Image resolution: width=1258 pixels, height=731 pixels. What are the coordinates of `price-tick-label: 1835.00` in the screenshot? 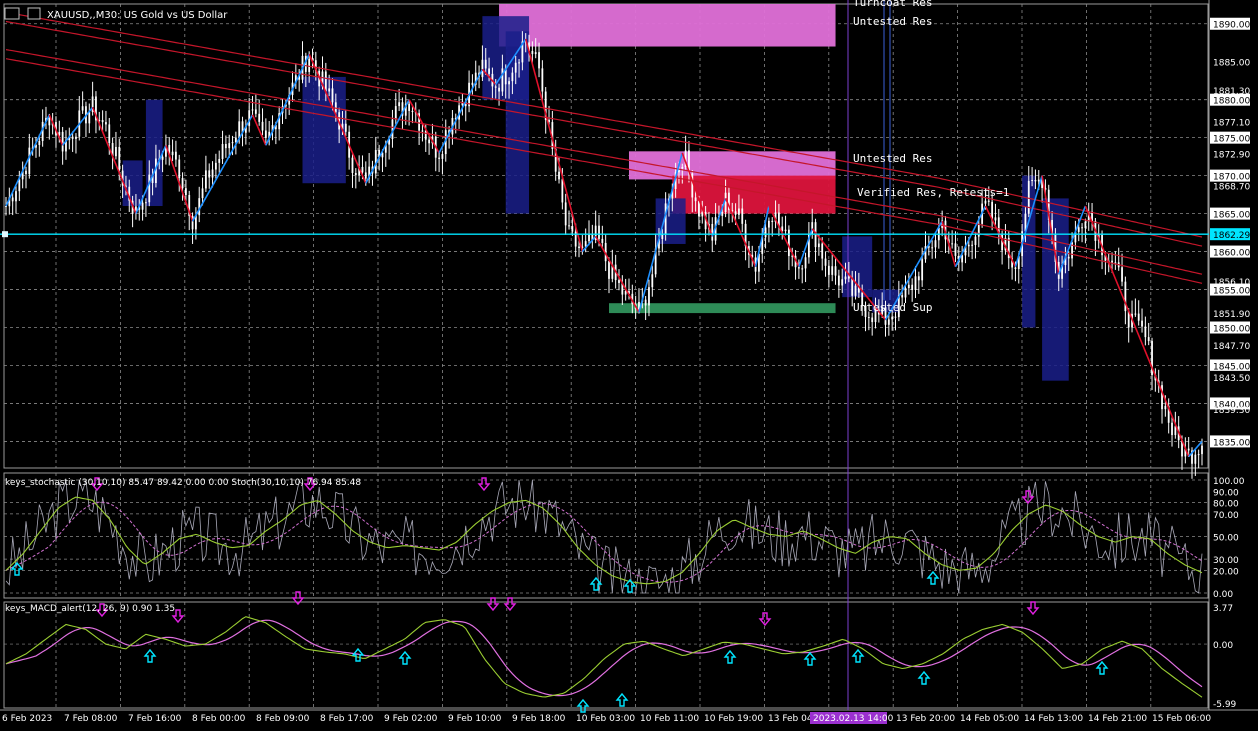 It's located at (1231, 443).